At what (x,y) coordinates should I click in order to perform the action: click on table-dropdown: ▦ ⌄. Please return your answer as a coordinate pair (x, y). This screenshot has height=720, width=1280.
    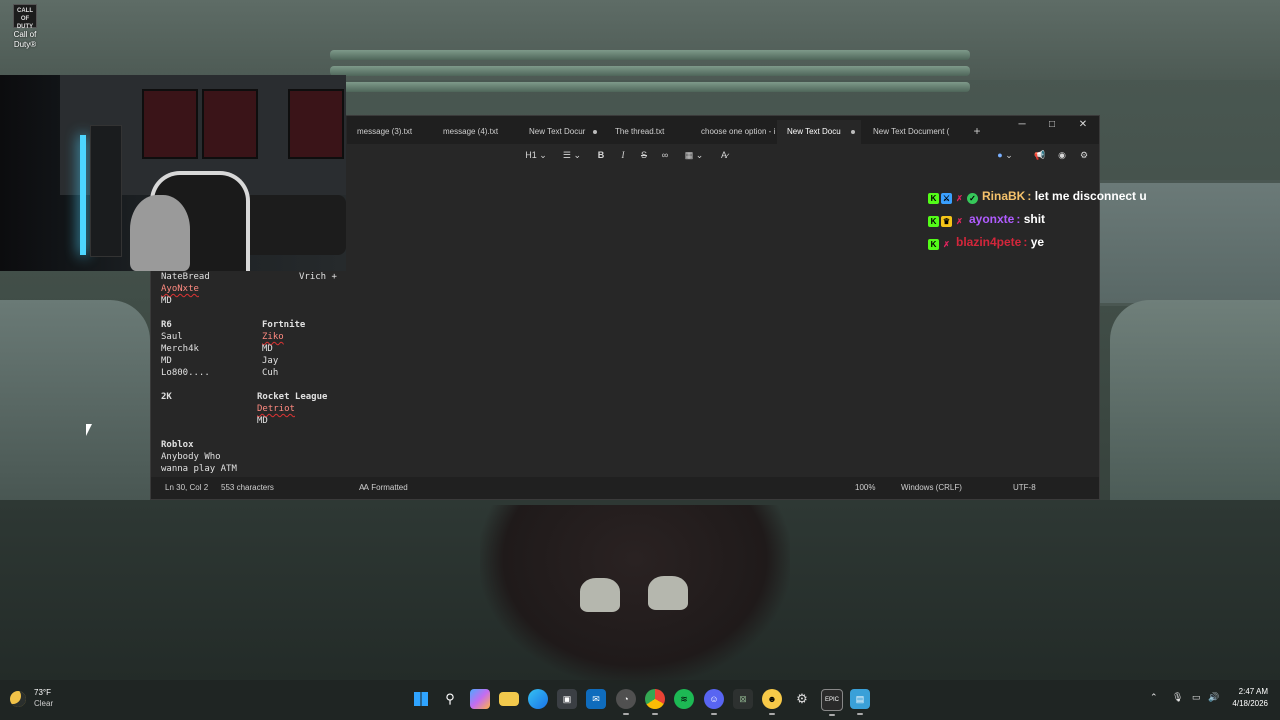
    Looking at the image, I should click on (694, 155).